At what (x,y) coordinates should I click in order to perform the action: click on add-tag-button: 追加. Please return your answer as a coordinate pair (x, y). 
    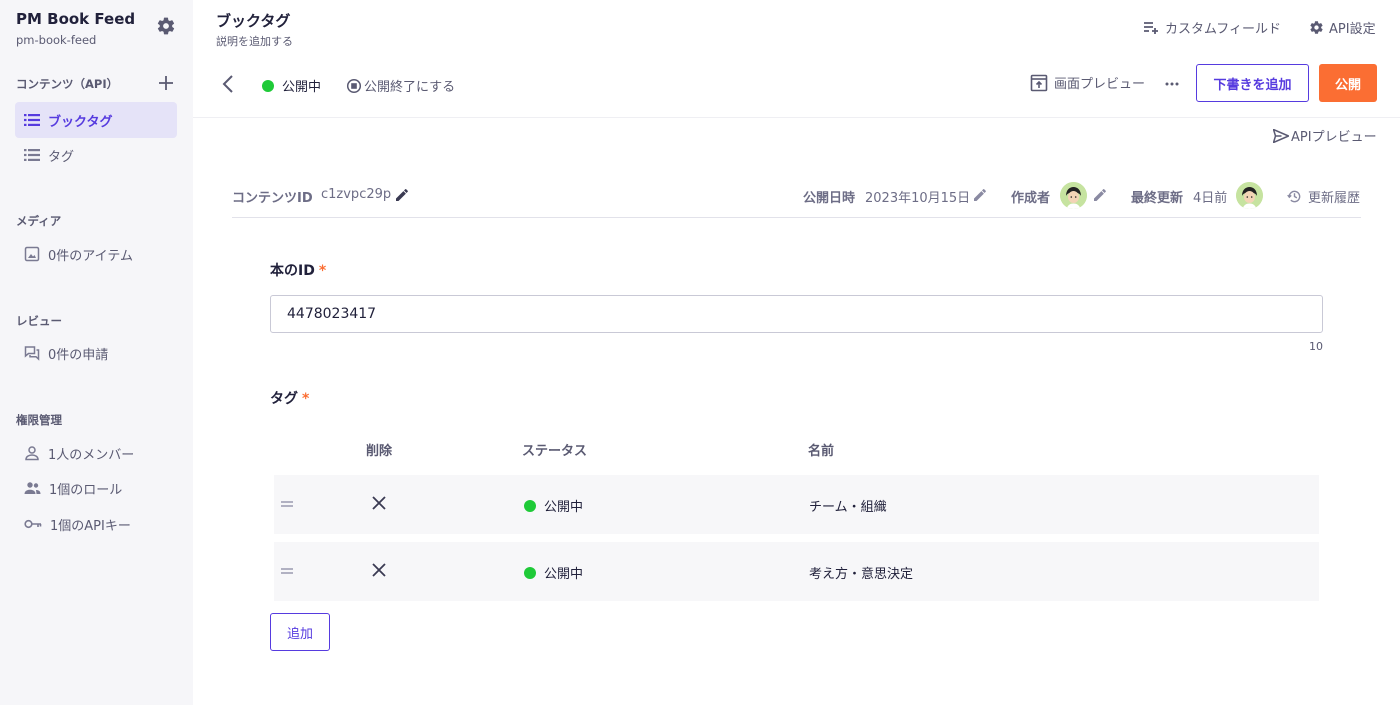
    Looking at the image, I should click on (300, 632).